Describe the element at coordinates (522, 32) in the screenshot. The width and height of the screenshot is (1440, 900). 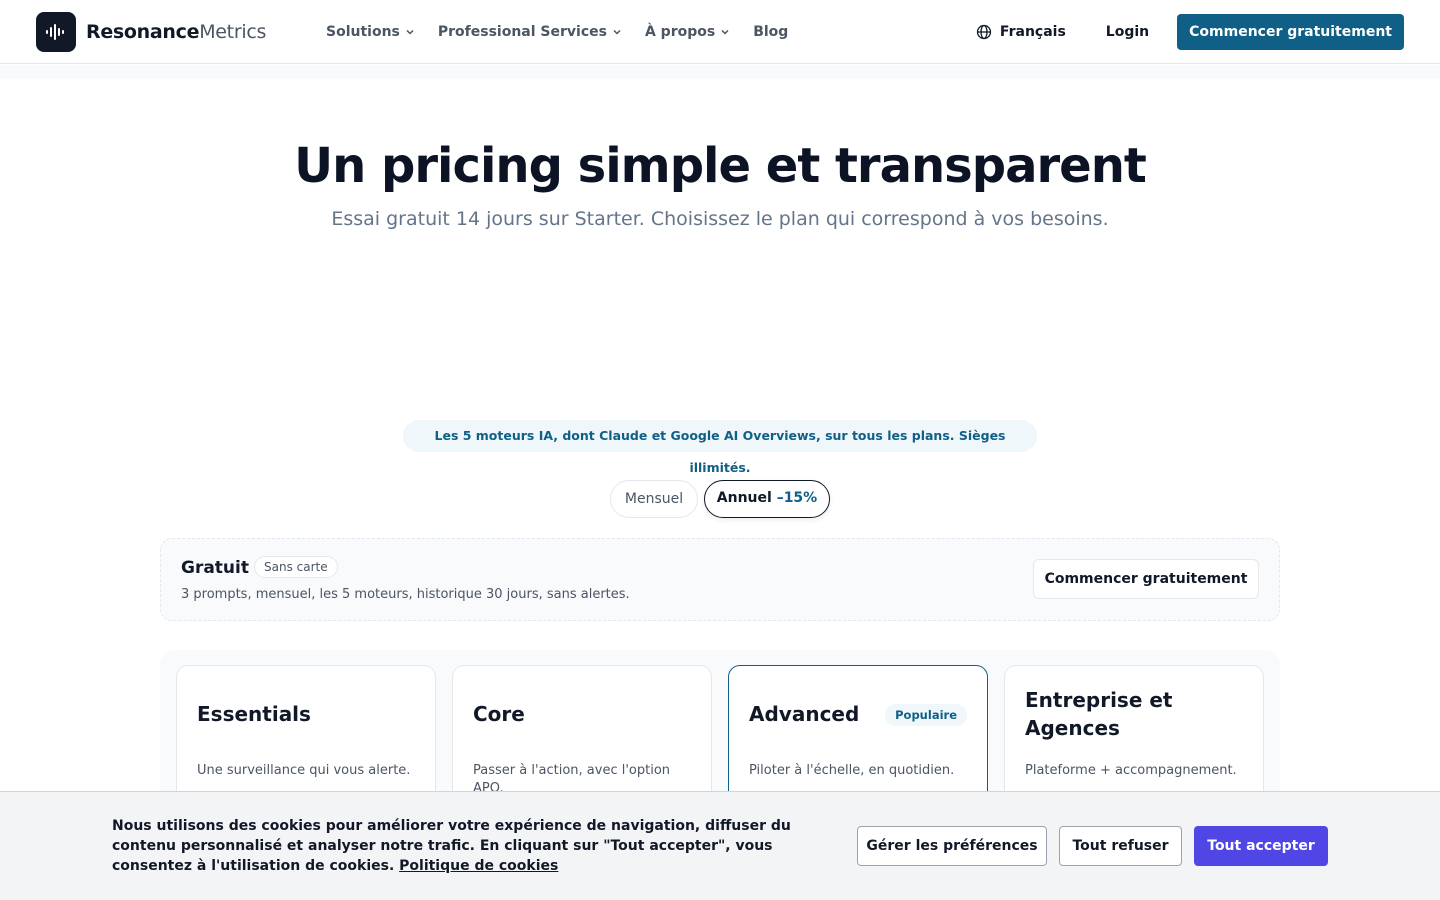
I see `nav-item-label: Professional Services` at that location.